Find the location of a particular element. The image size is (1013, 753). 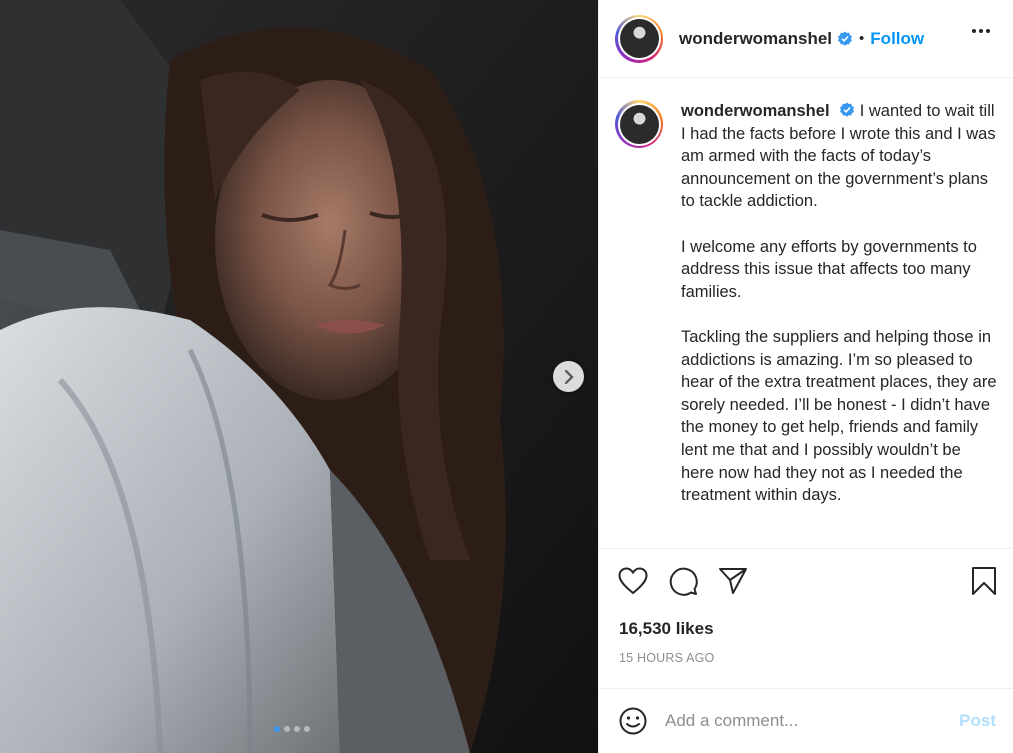

bookmark-icon is located at coordinates (984, 581).